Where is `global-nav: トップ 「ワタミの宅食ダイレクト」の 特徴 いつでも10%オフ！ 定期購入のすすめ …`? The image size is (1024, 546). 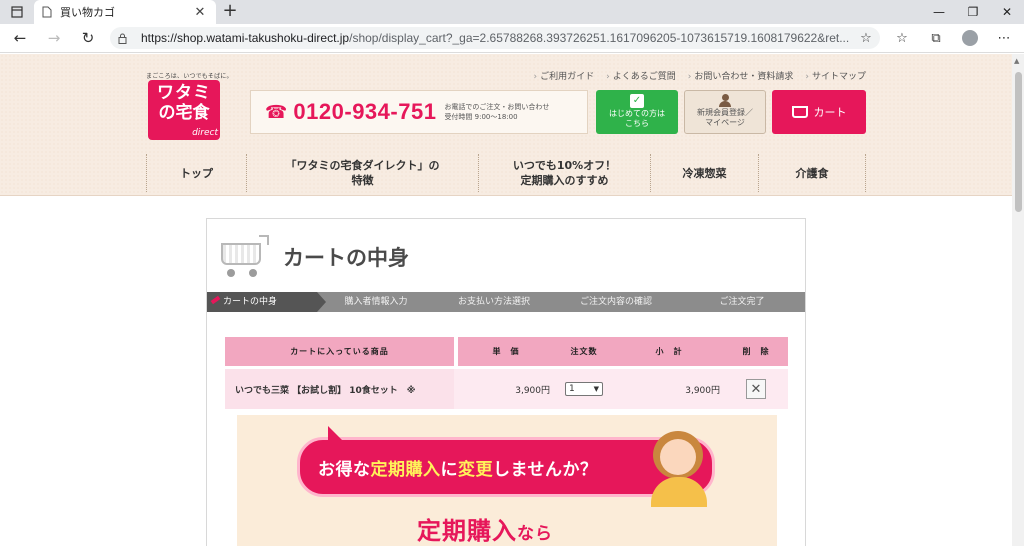
global-nav: トップ 「ワタミの宅食ダイレクト」の 特徴 いつでも10%オフ！ 定期購入のすすめ … is located at coordinates (506, 173).